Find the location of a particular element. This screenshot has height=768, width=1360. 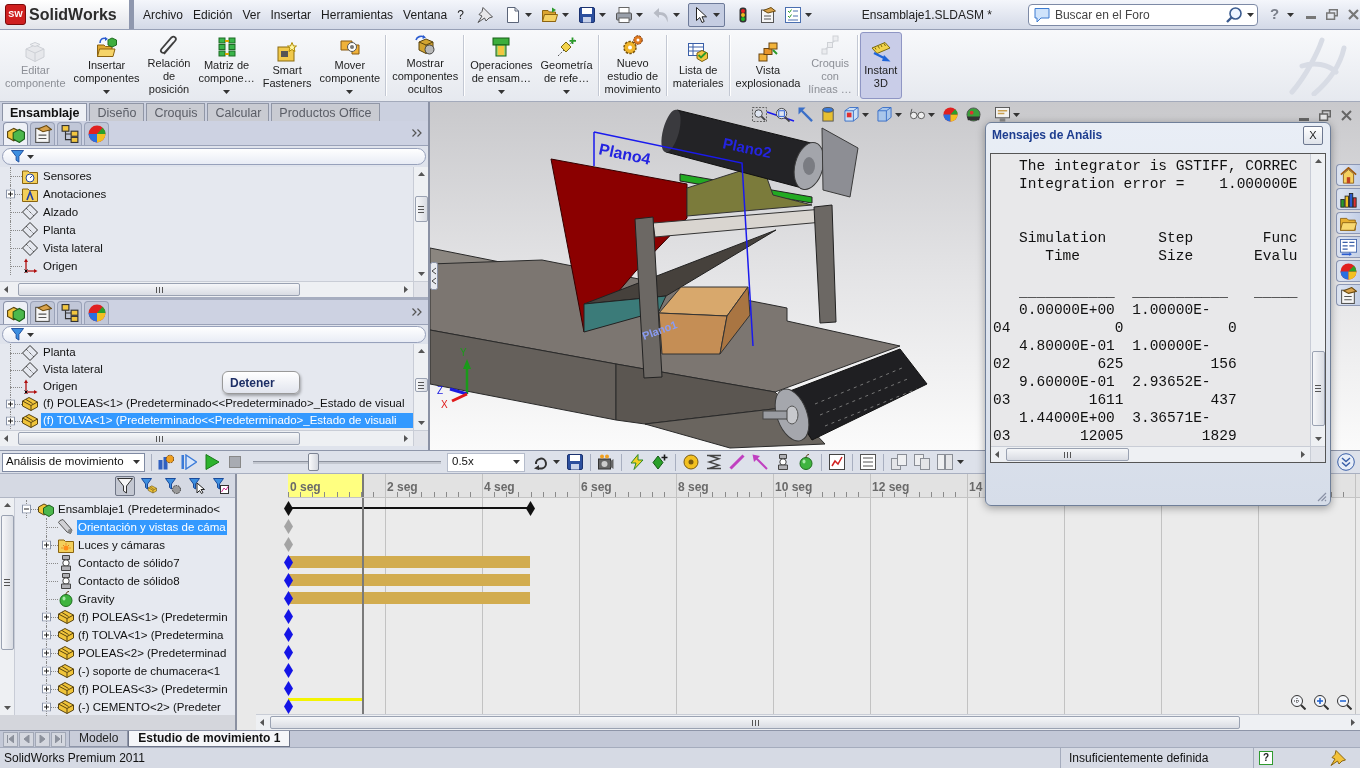

pin-icon is located at coordinates (484, 14).